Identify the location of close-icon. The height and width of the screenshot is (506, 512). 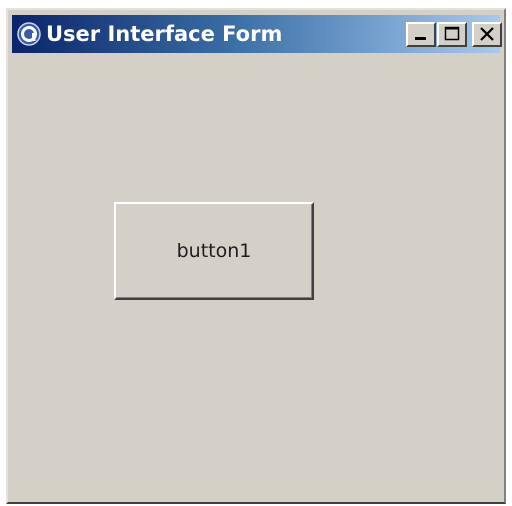
(487, 34).